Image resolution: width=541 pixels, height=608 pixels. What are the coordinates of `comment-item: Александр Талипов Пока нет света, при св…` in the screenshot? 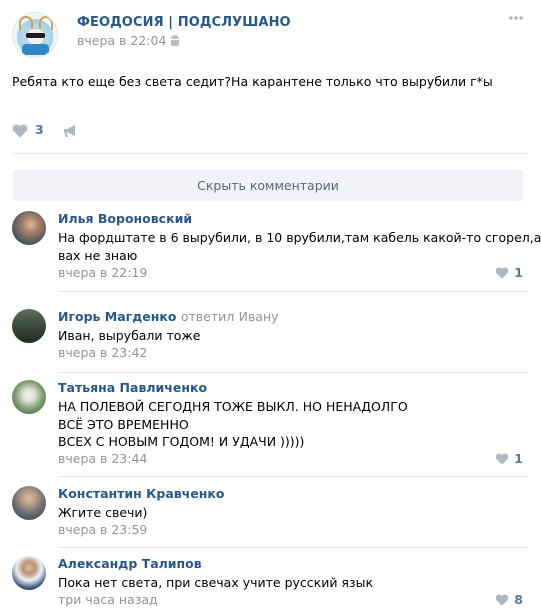 It's located at (270, 582).